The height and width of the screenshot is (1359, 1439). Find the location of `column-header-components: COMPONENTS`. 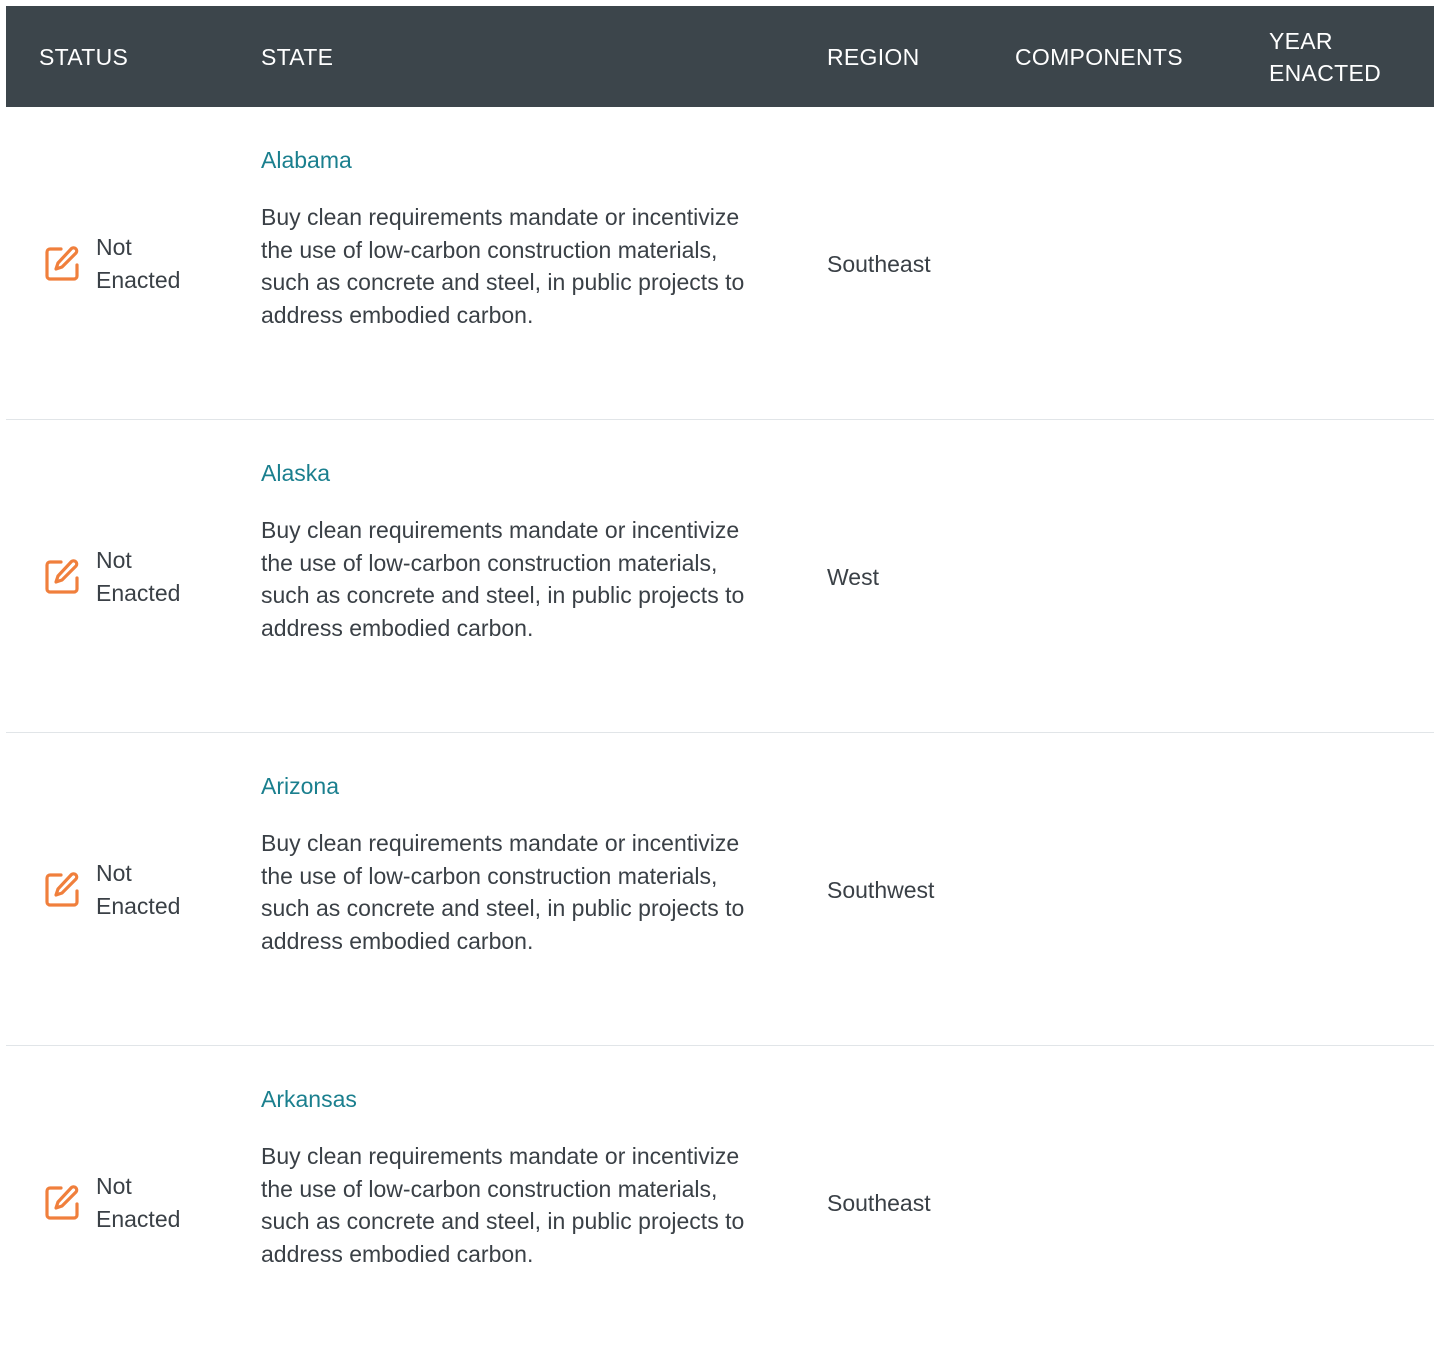

column-header-components: COMPONENTS is located at coordinates (1099, 56).